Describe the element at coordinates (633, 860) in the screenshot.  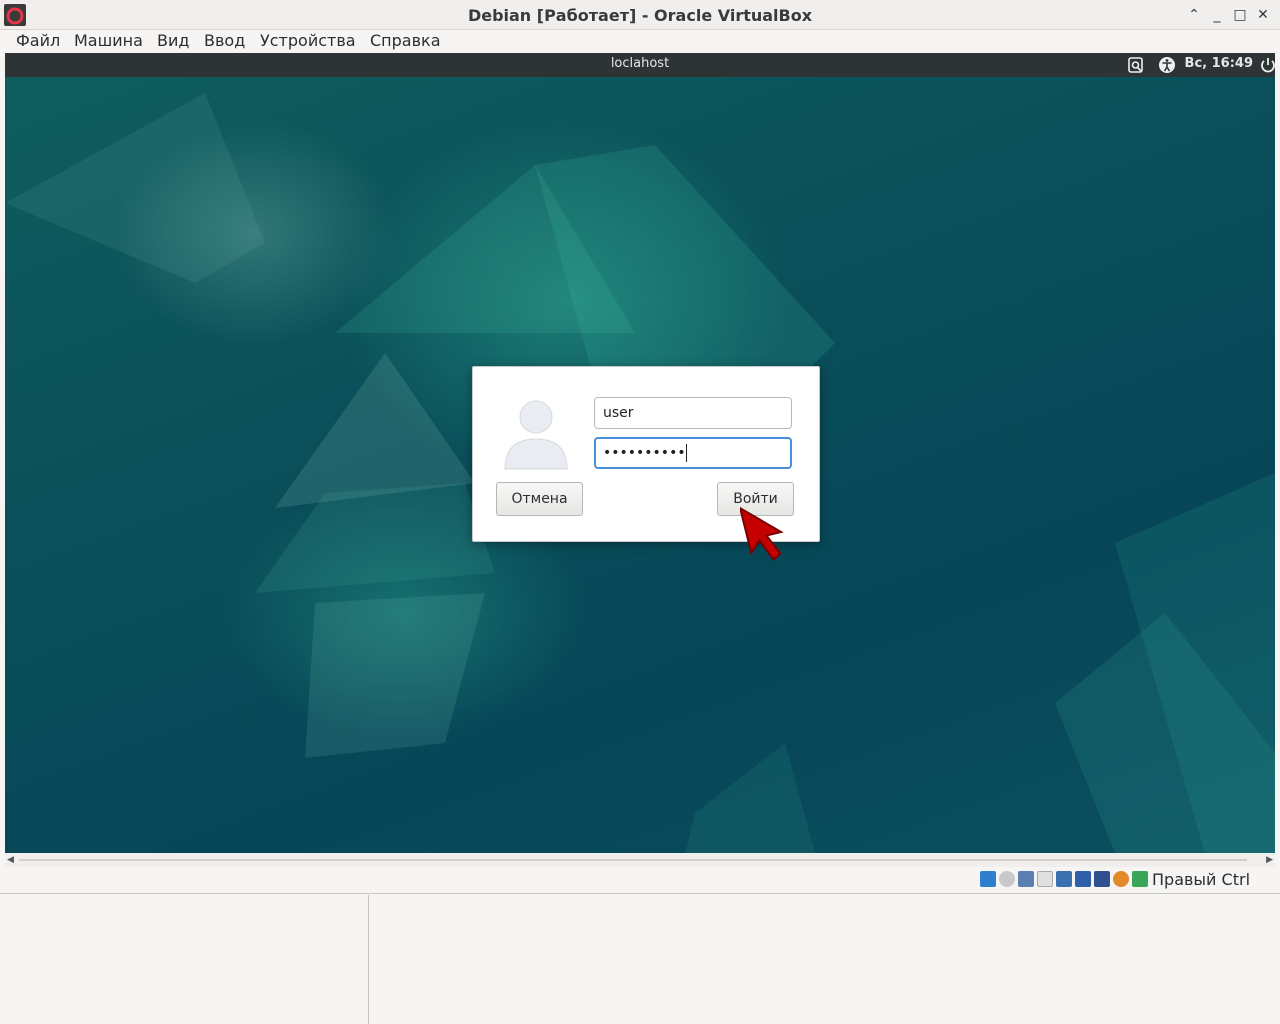
I see `scrollbar-track` at that location.